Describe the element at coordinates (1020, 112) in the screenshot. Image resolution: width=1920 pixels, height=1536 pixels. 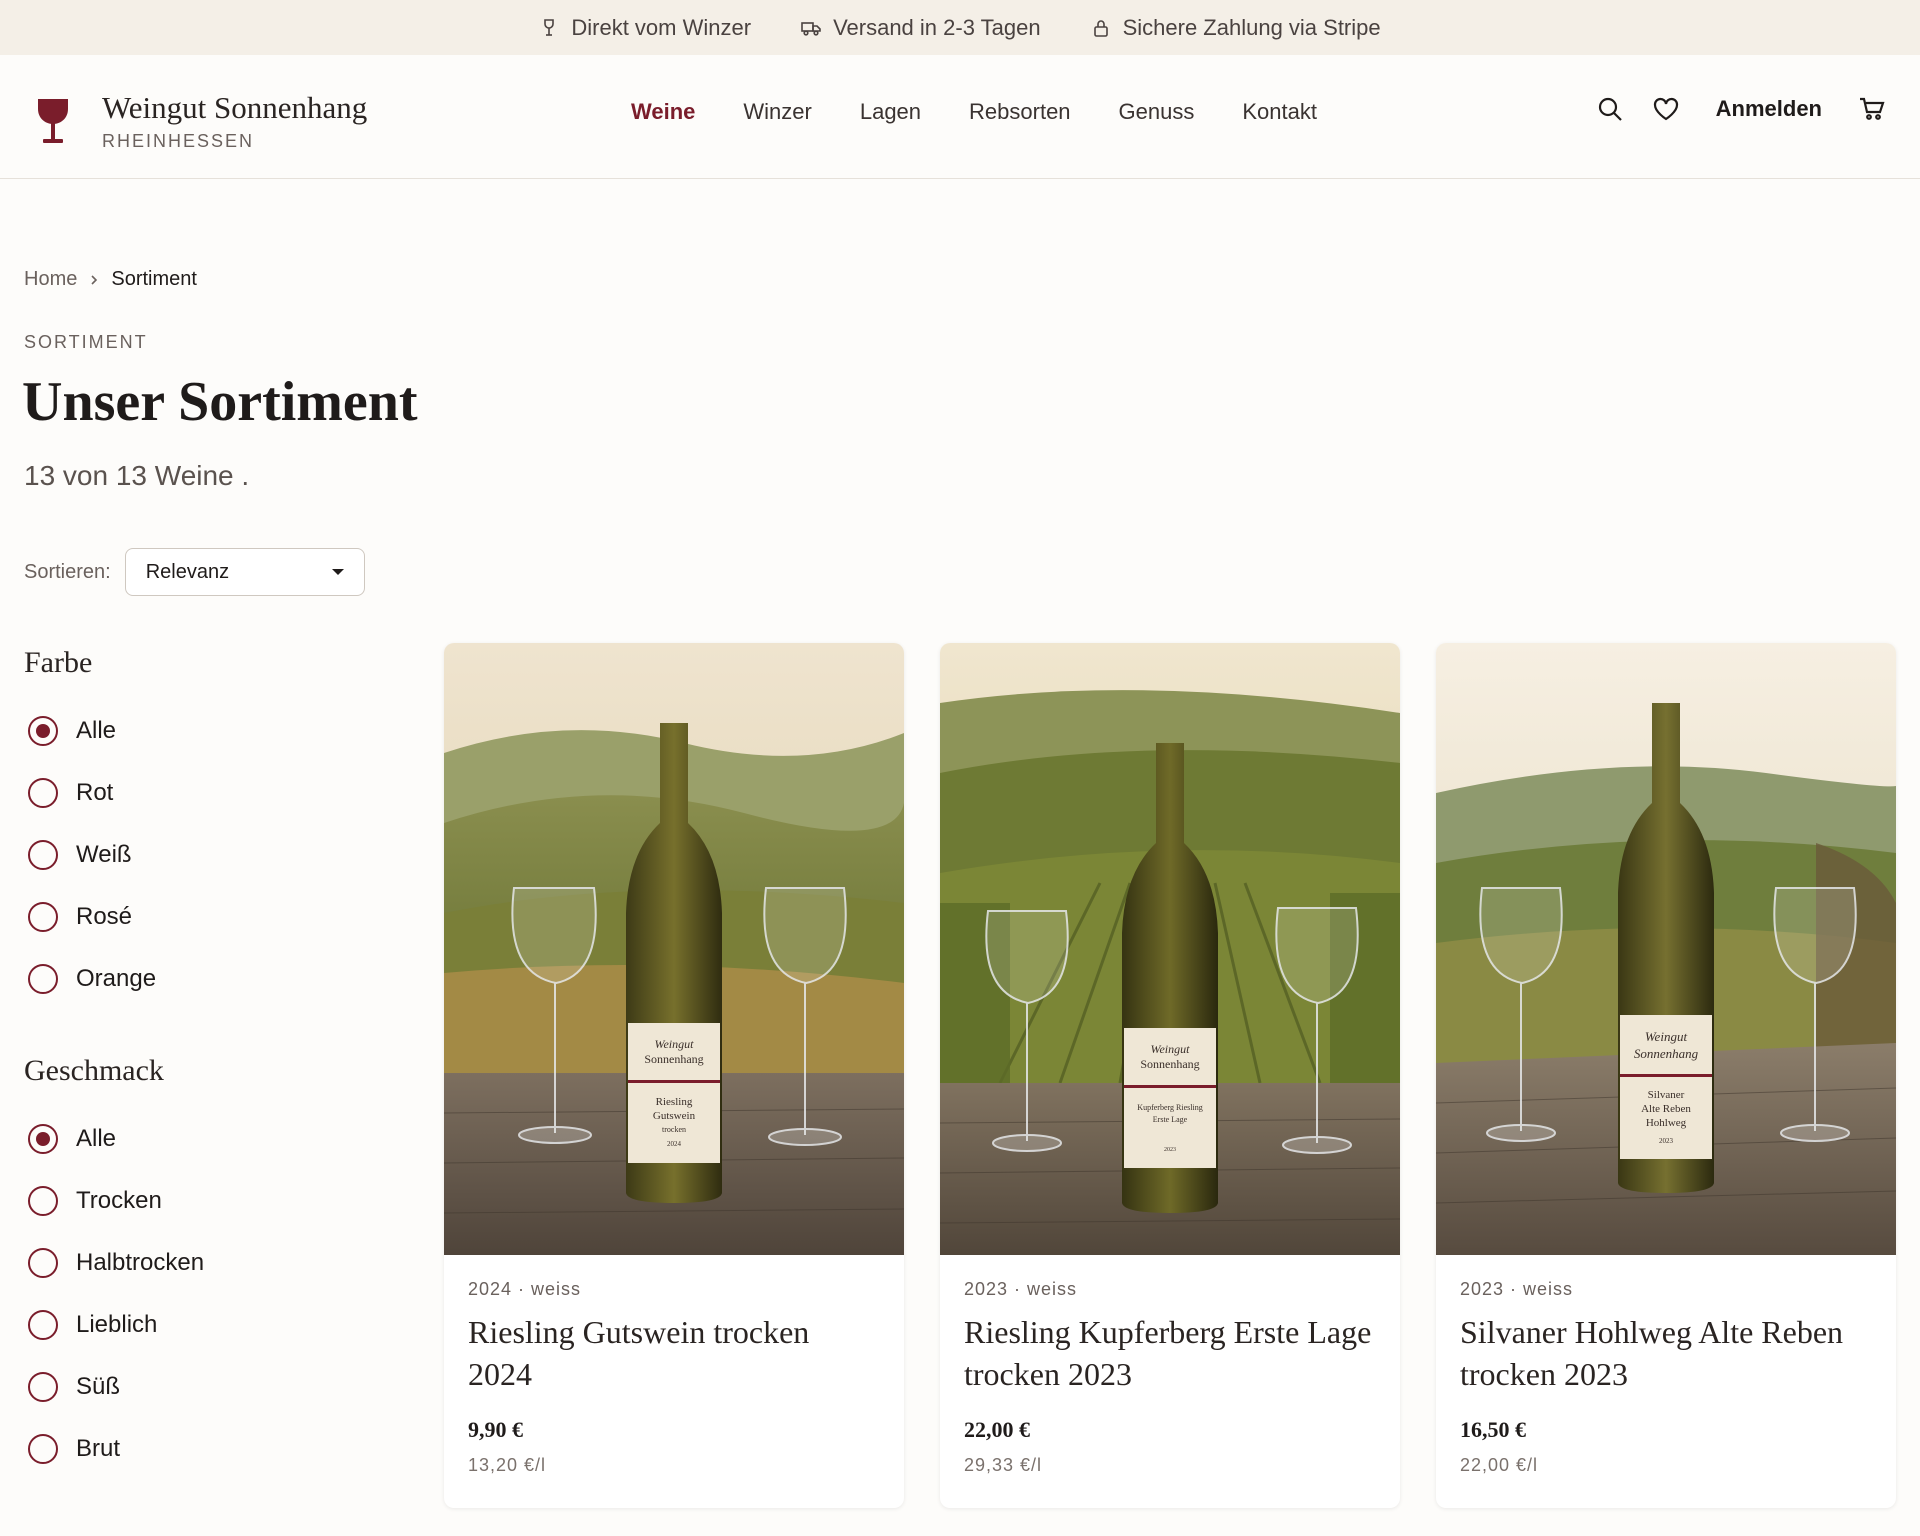
I see `nav-item-rebsorten: Rebsorten` at that location.